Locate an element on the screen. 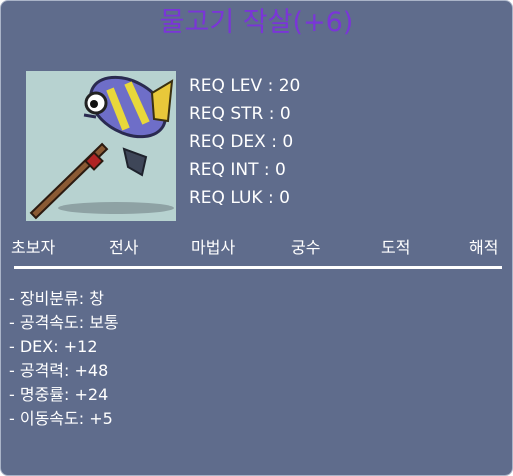 This screenshot has width=513, height=476. stat-dex: - DEX: +12 is located at coordinates (53, 346).